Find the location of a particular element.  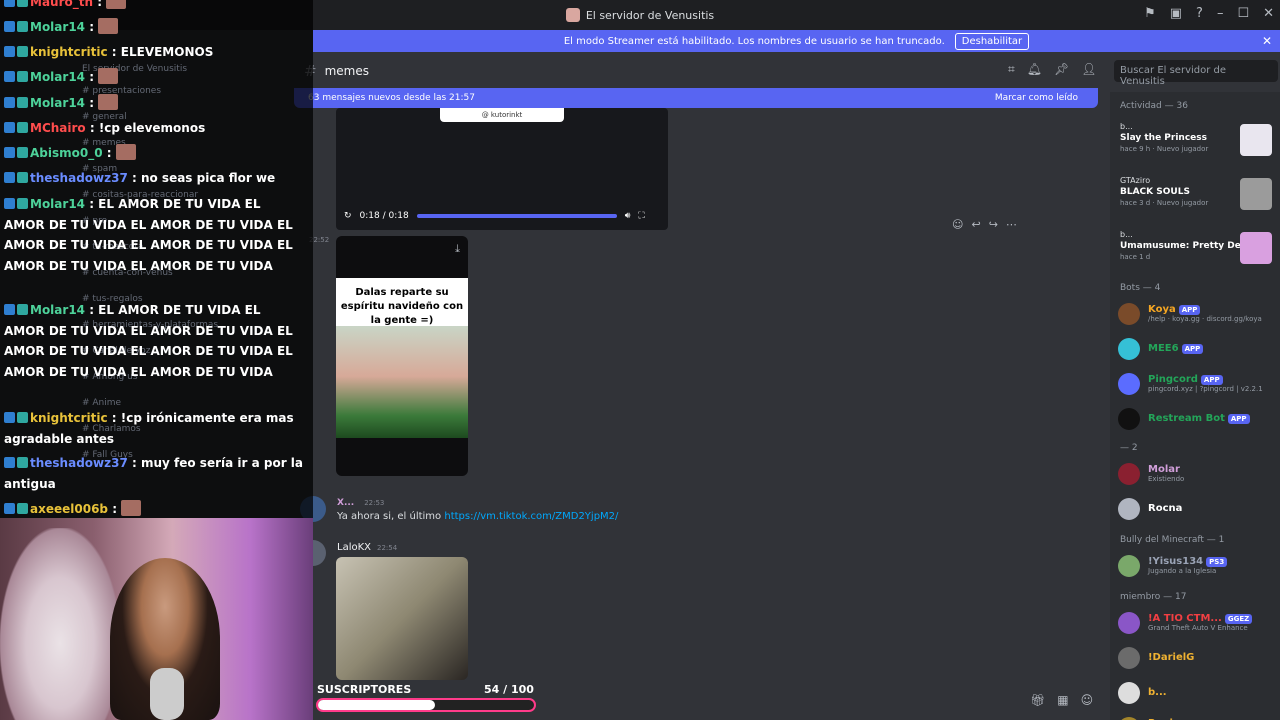

chat-message: Mauro_th : is located at coordinates (154, 6).